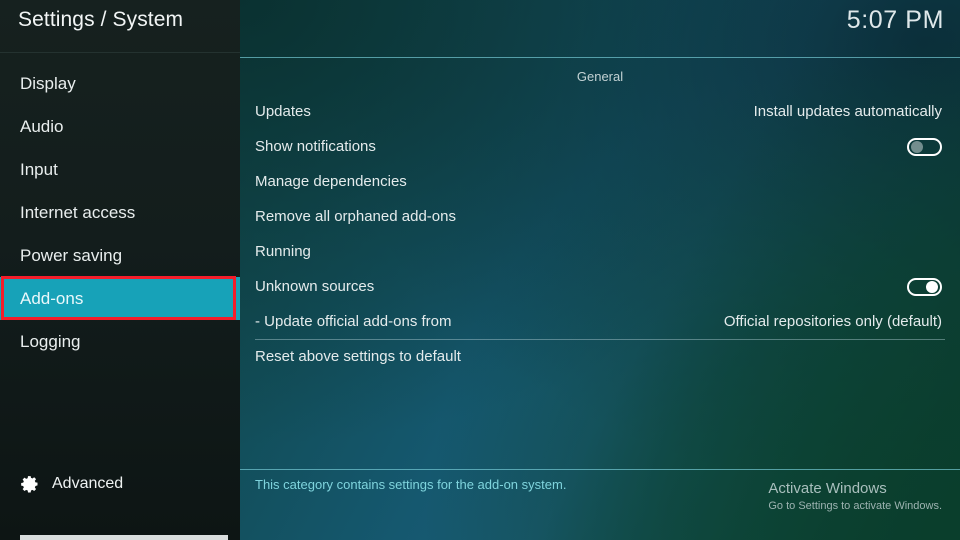  Describe the element at coordinates (600, 146) in the screenshot. I see `settings-row: Show notifications` at that location.